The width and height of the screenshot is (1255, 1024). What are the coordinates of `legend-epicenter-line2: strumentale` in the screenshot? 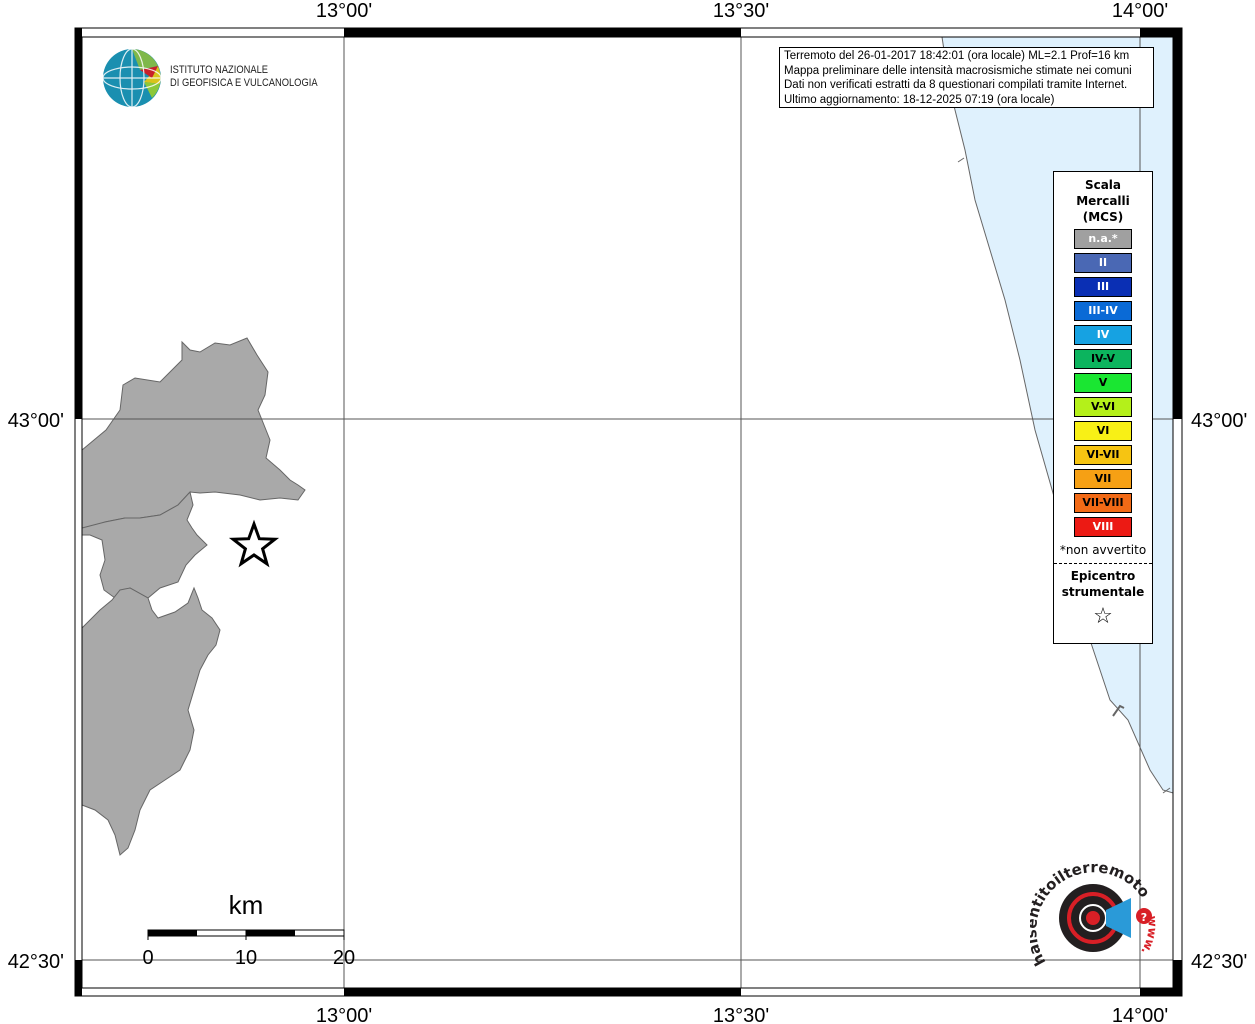 It's located at (1103, 592).